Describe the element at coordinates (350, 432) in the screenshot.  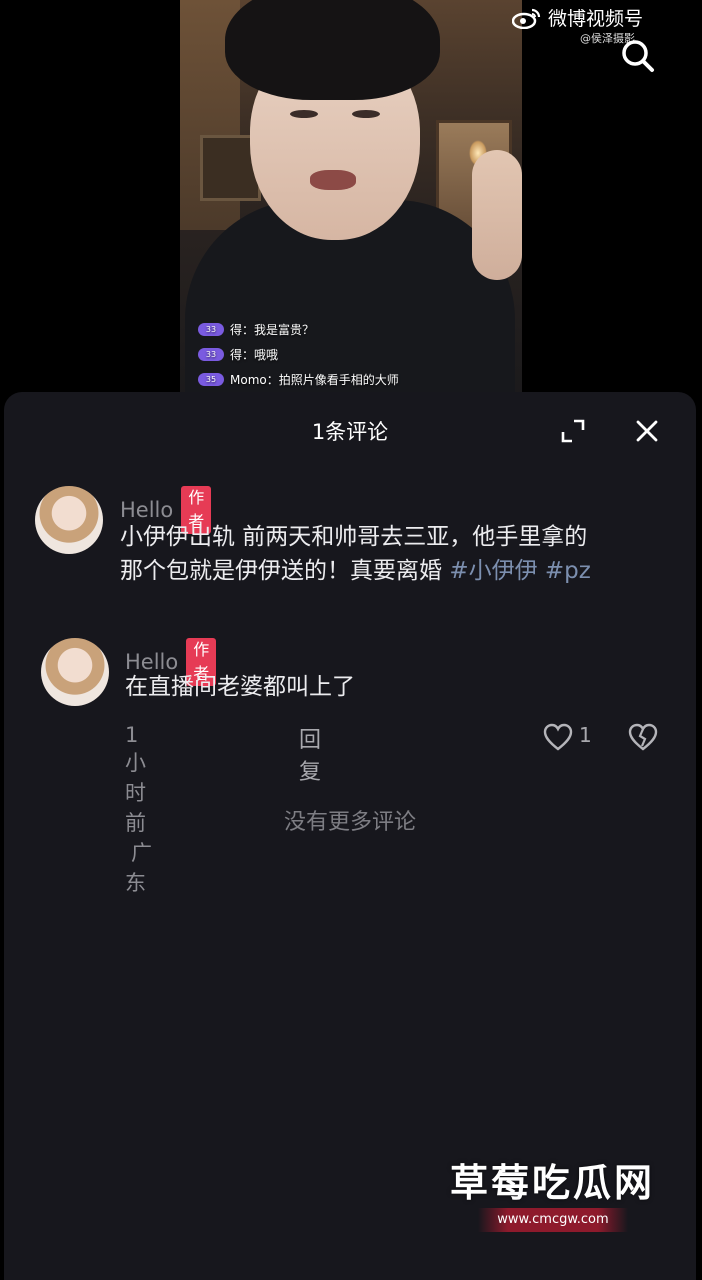
I see `panel-title: 1条评论` at that location.